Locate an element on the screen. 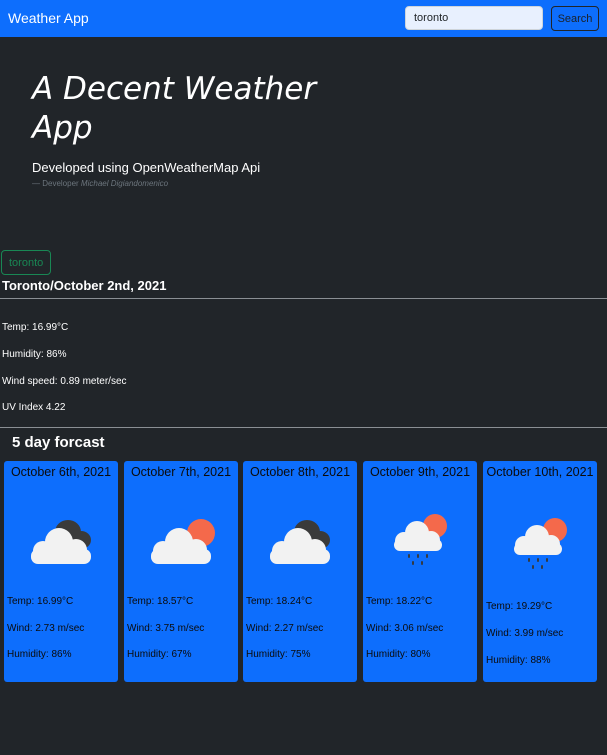  forecast-humidity: Humidity: 67% is located at coordinates (159, 654).